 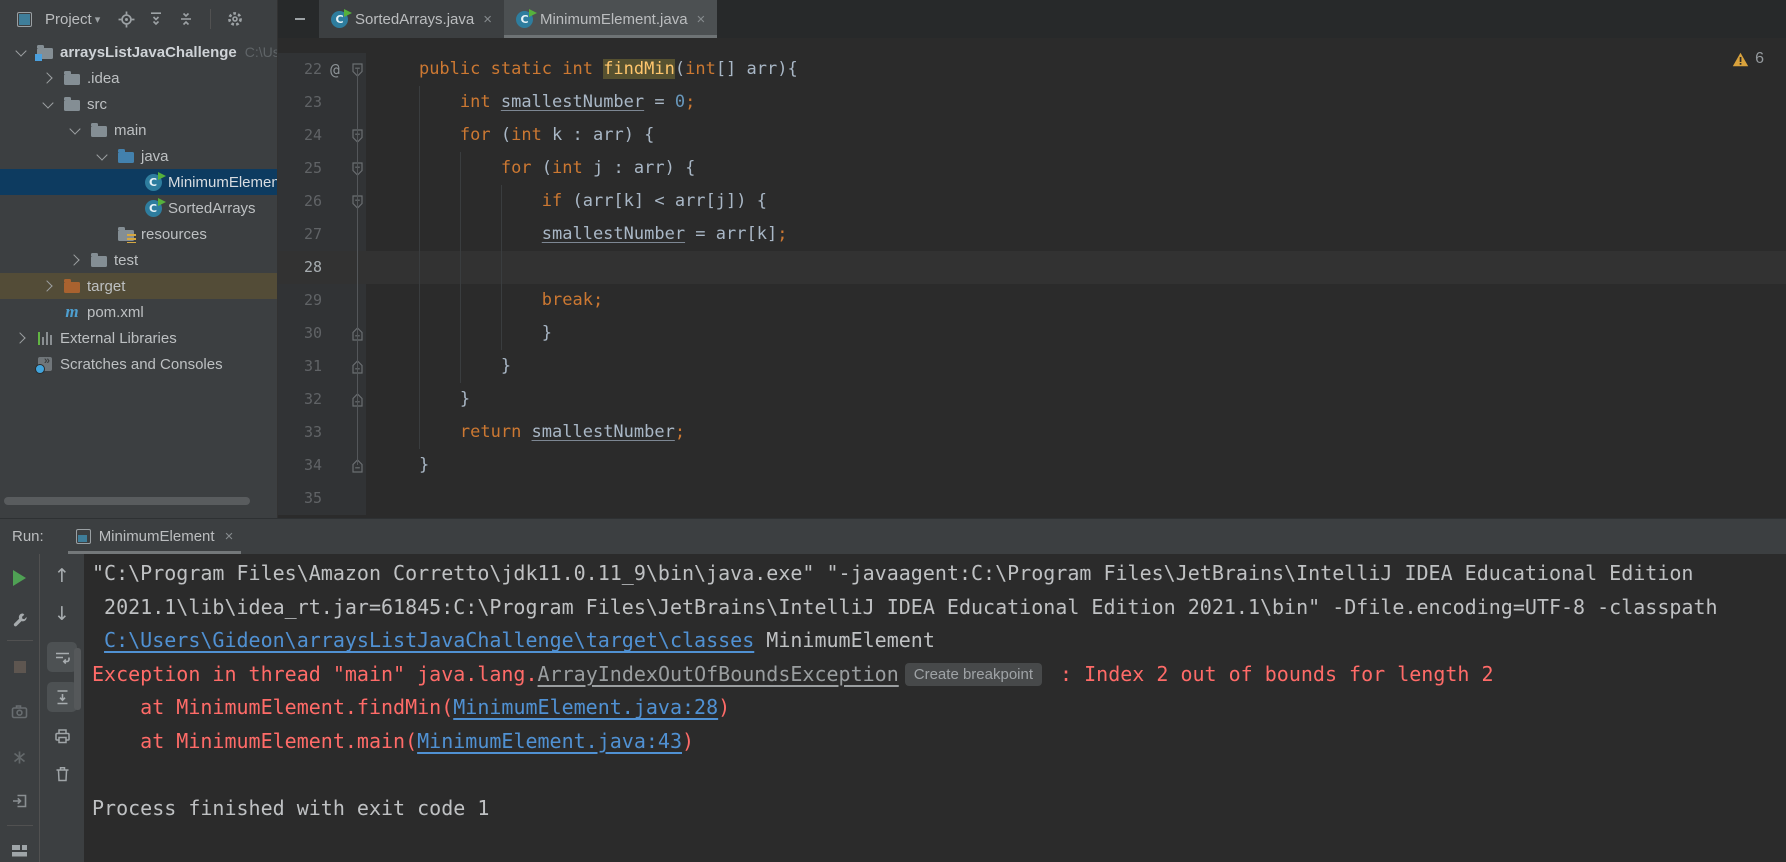 I want to click on exception-class-link: ArrayIndexOutOfBoundsException, so click(x=718, y=674).